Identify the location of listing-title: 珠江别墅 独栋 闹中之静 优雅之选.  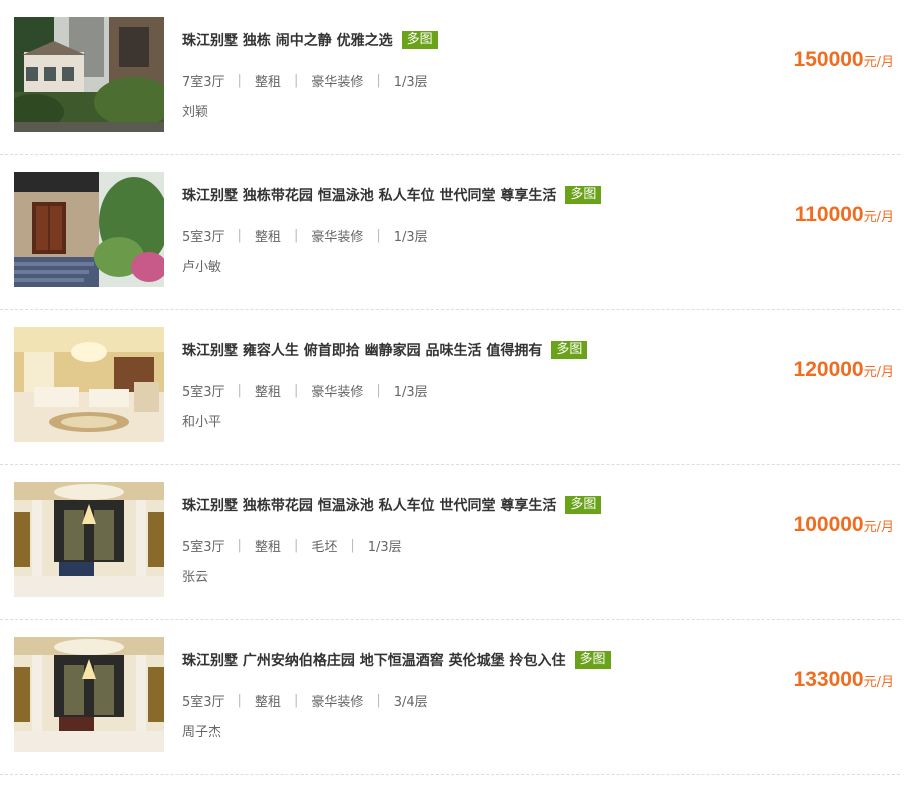
(287, 40).